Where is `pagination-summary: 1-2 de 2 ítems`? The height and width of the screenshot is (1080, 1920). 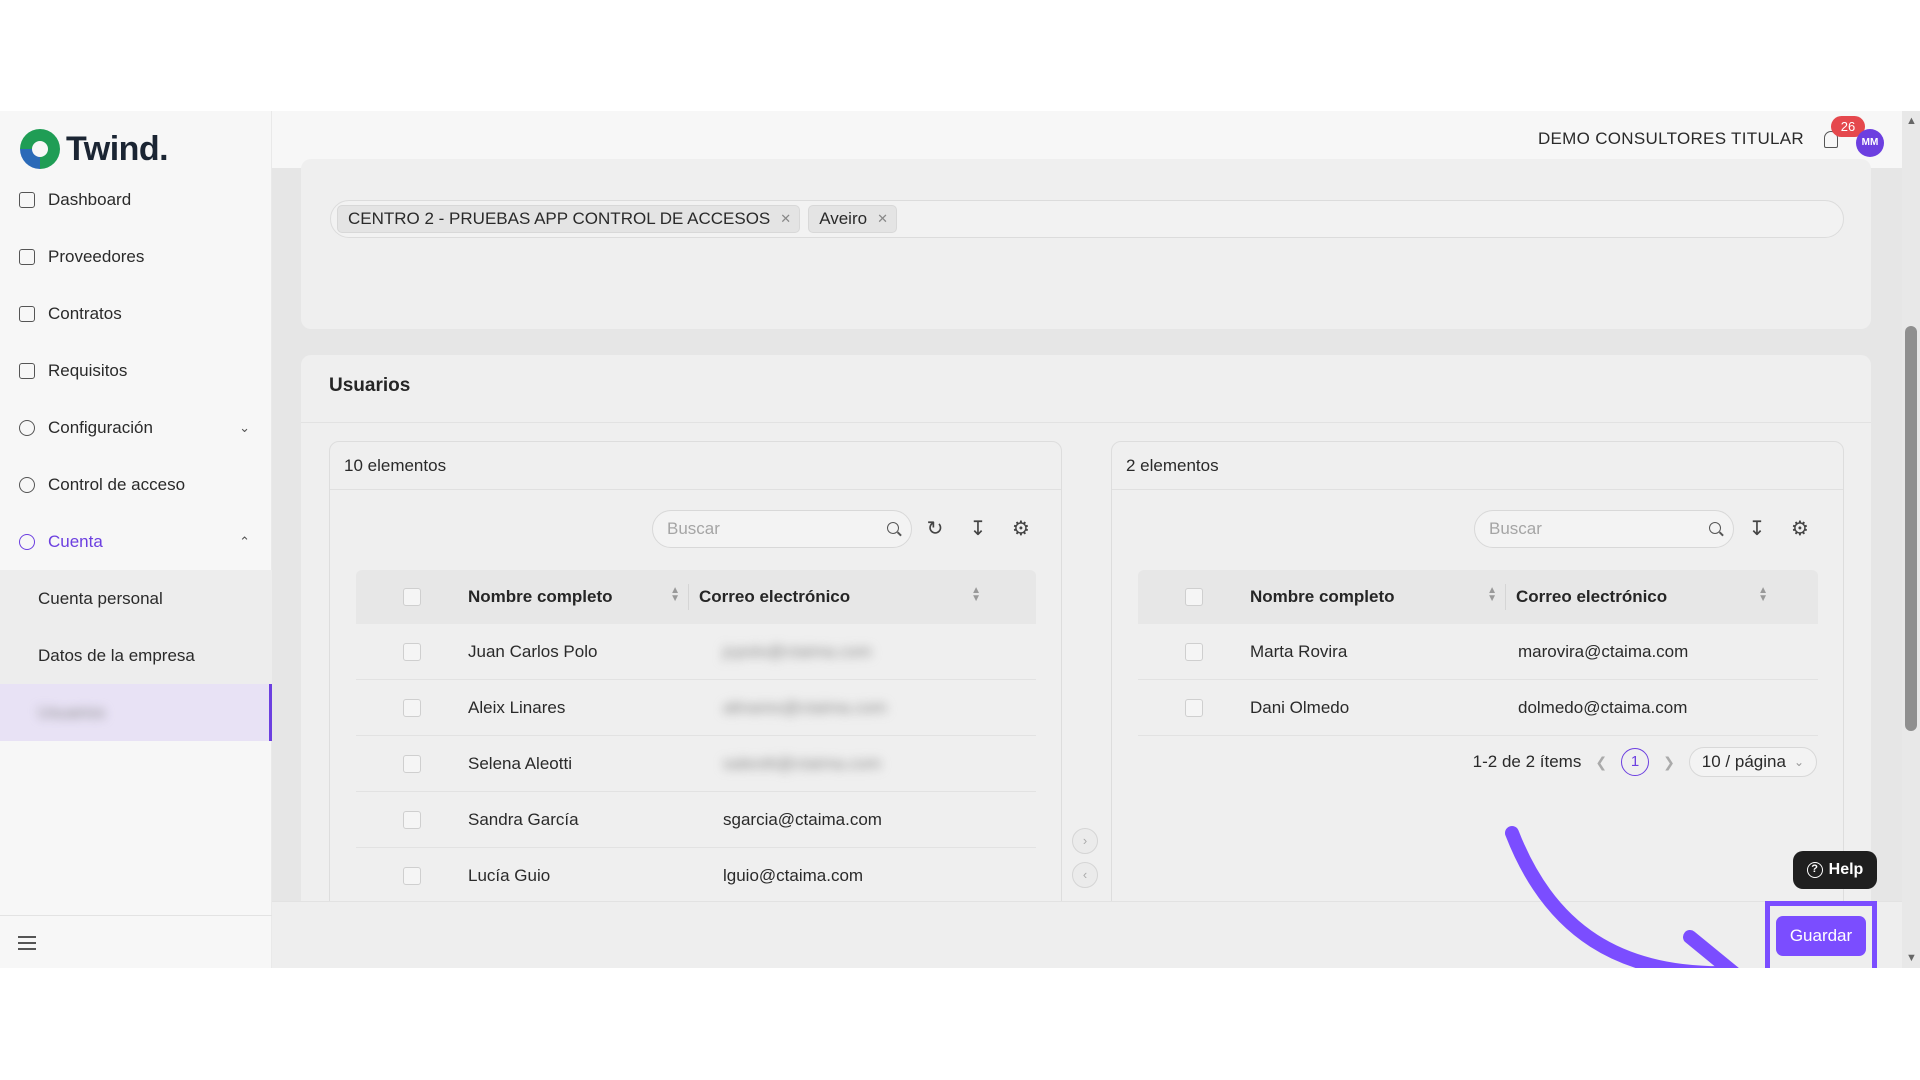 pagination-summary: 1-2 de 2 ítems is located at coordinates (1527, 761).